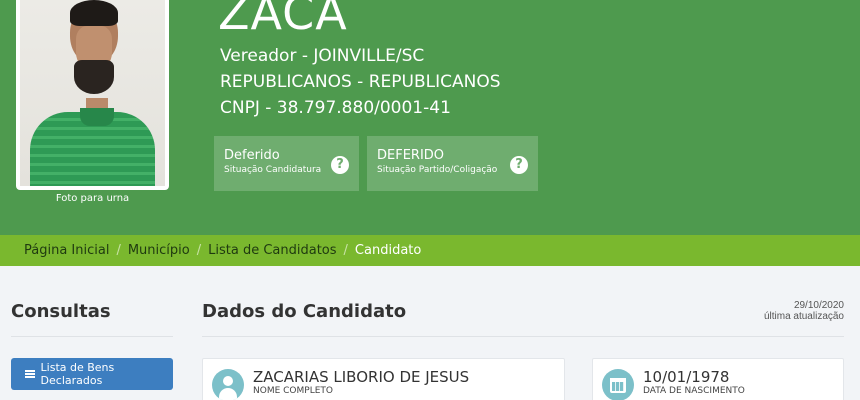 The image size is (860, 400). I want to click on user-icon, so click(228, 384).